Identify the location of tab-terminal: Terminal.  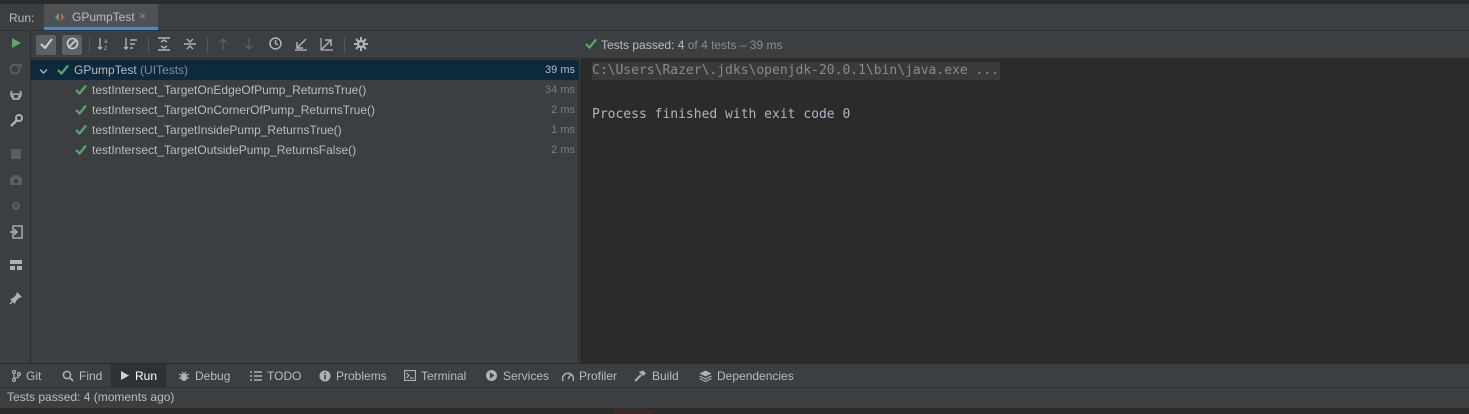
(435, 375).